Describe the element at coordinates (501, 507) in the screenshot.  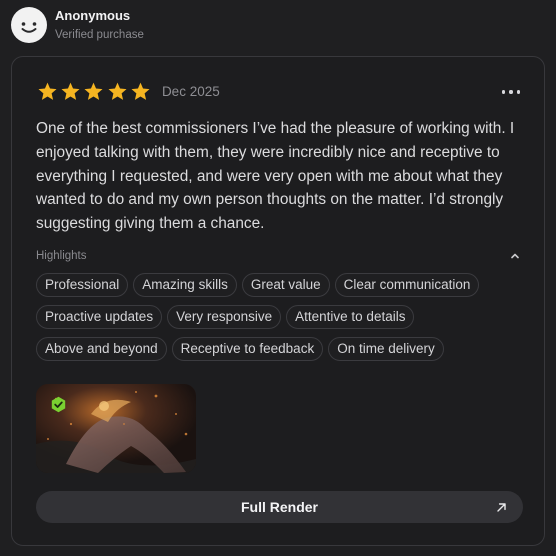
I see `arrow-up-right-icon` at that location.